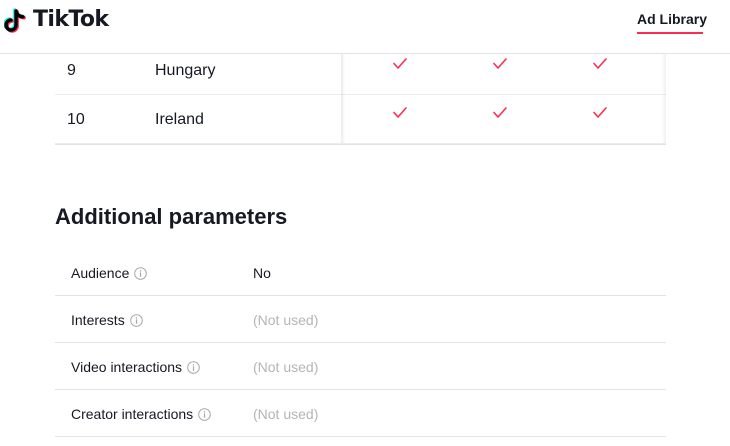 The width and height of the screenshot is (730, 446). I want to click on row-number: 9, so click(71, 70).